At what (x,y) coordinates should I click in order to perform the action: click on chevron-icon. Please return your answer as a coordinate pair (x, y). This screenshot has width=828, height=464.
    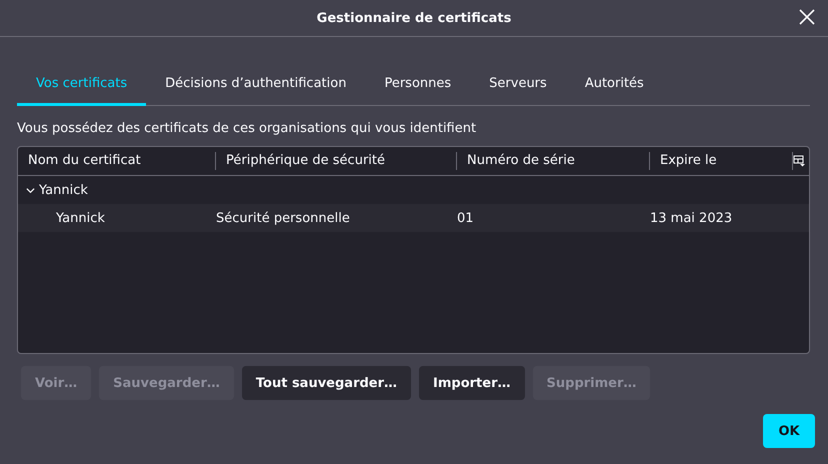
    Looking at the image, I should click on (30, 190).